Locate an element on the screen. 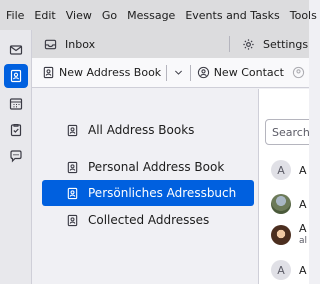 The height and width of the screenshot is (284, 320). menu-go: Go is located at coordinates (109, 15).